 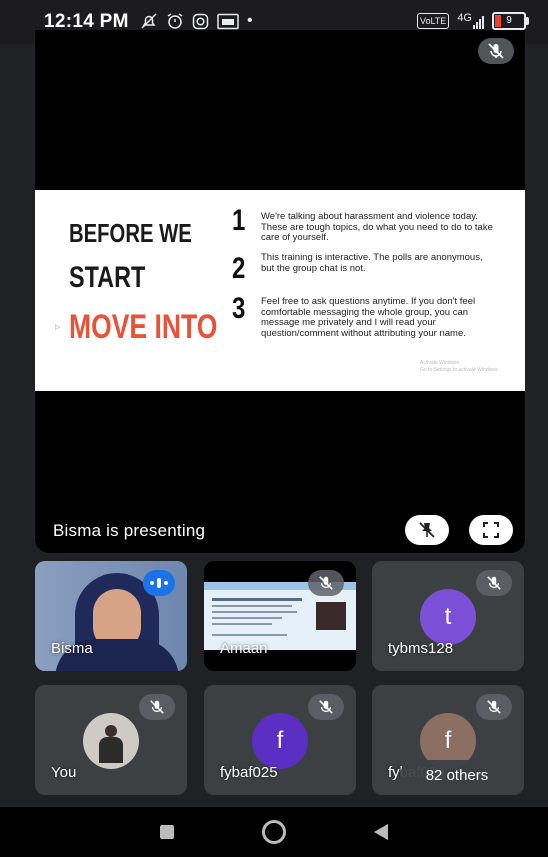 I want to click on slide-title-line-3: MOVE INTO, so click(x=143, y=327).